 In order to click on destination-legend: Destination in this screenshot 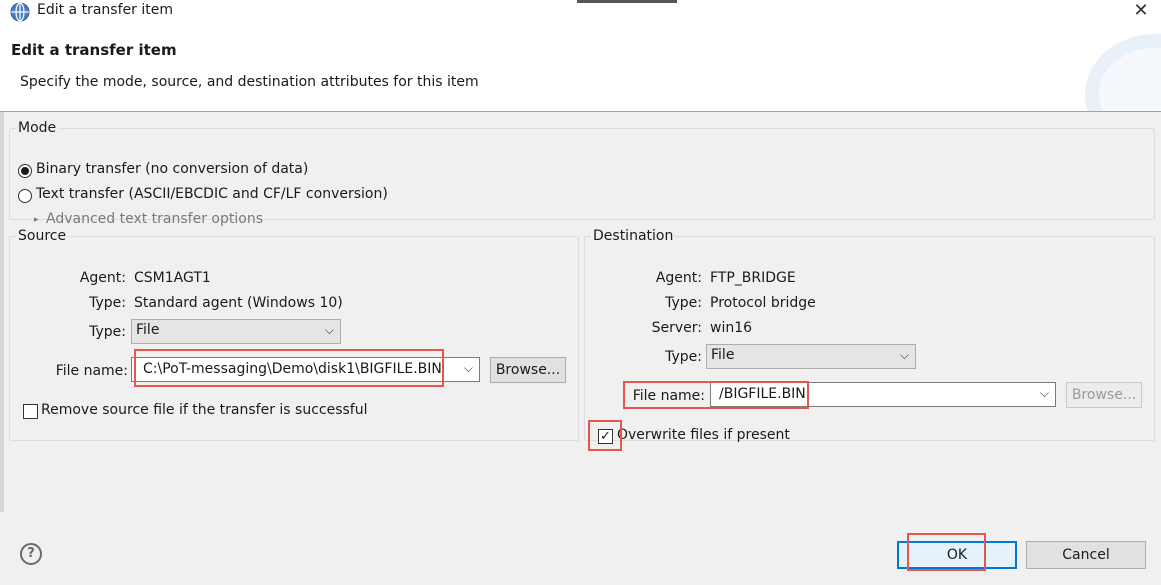, I will do `click(633, 236)`.